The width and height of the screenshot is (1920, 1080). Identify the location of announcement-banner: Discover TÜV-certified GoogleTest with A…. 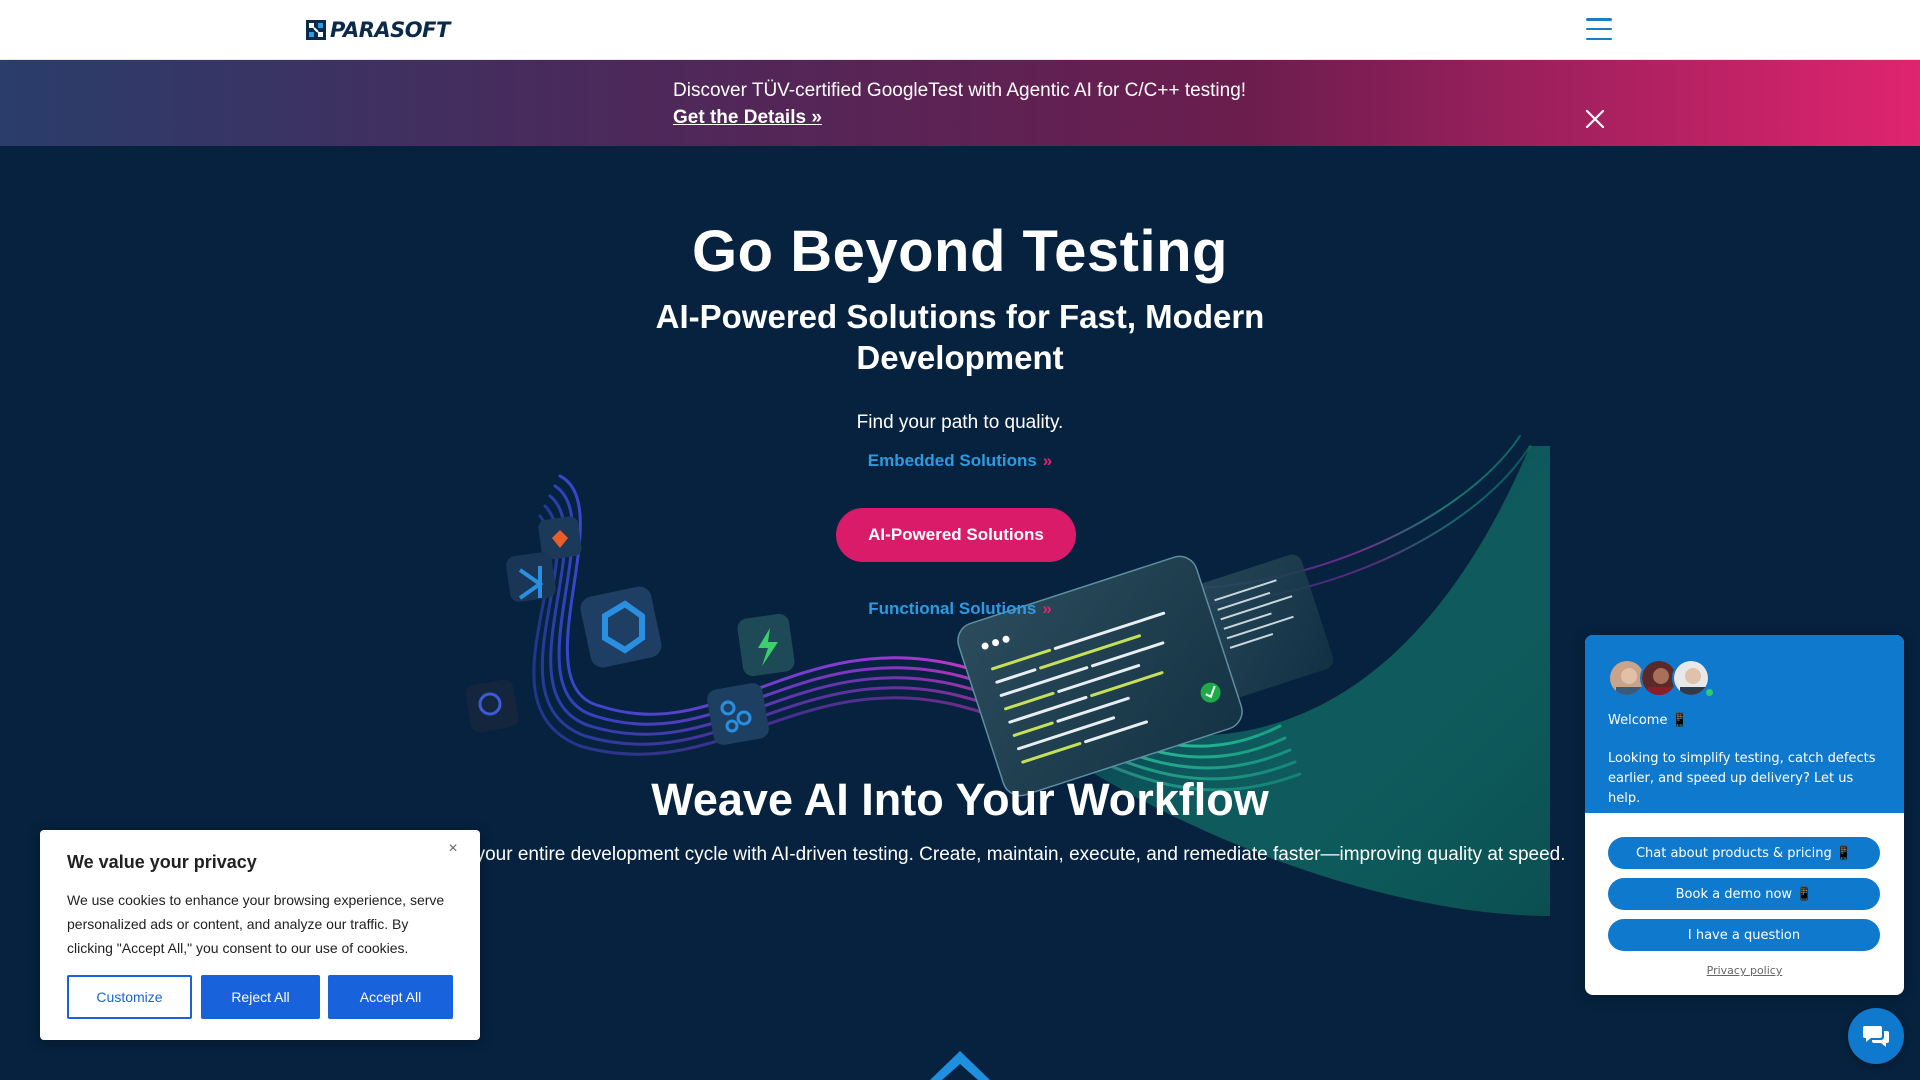
(960, 103).